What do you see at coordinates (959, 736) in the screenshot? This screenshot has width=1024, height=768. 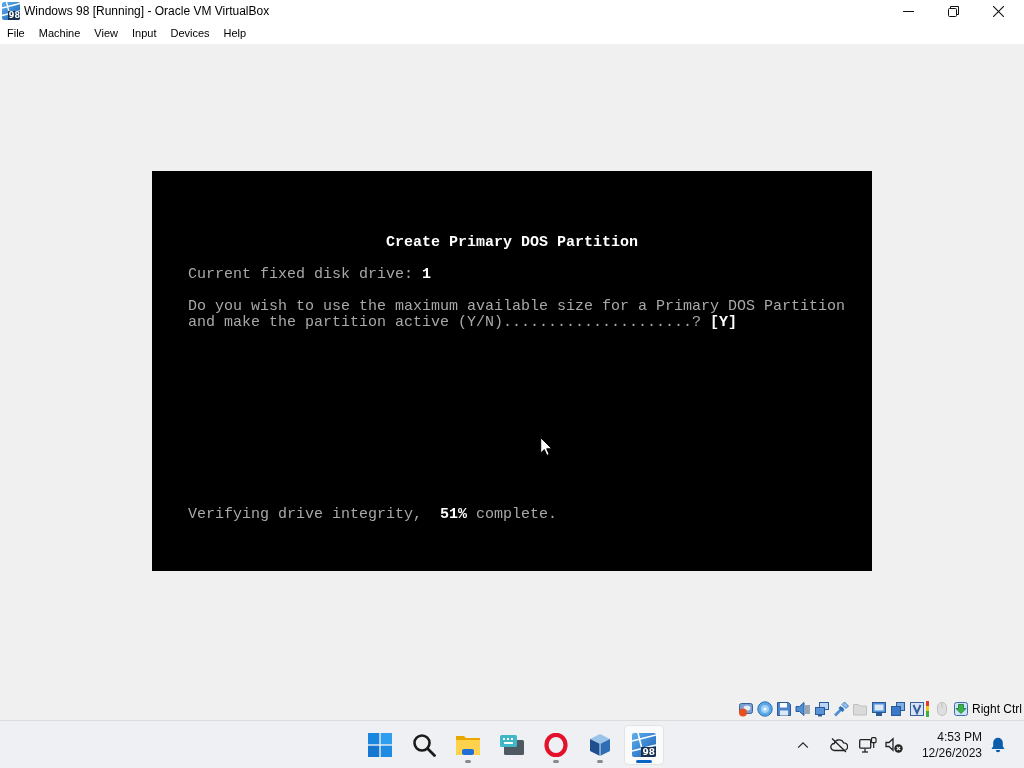 I see `clock-time: 4:53 PM` at bounding box center [959, 736].